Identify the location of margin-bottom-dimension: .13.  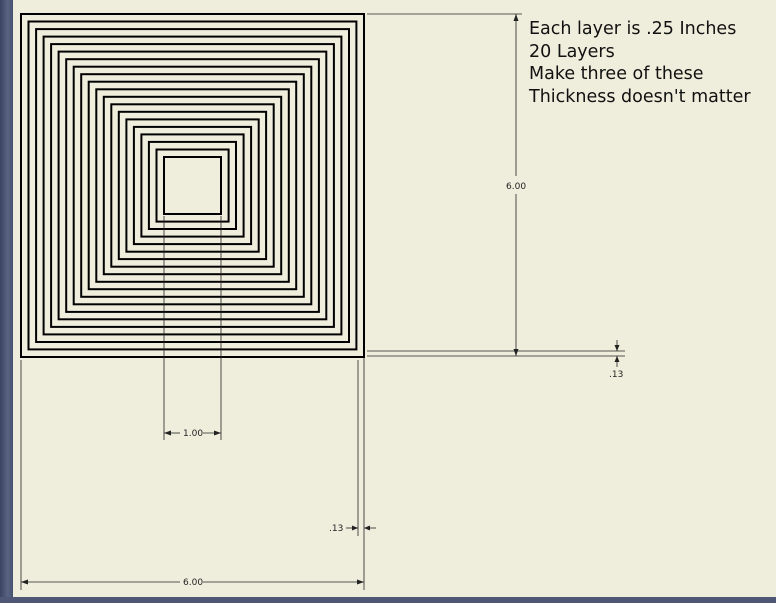
(616, 360).